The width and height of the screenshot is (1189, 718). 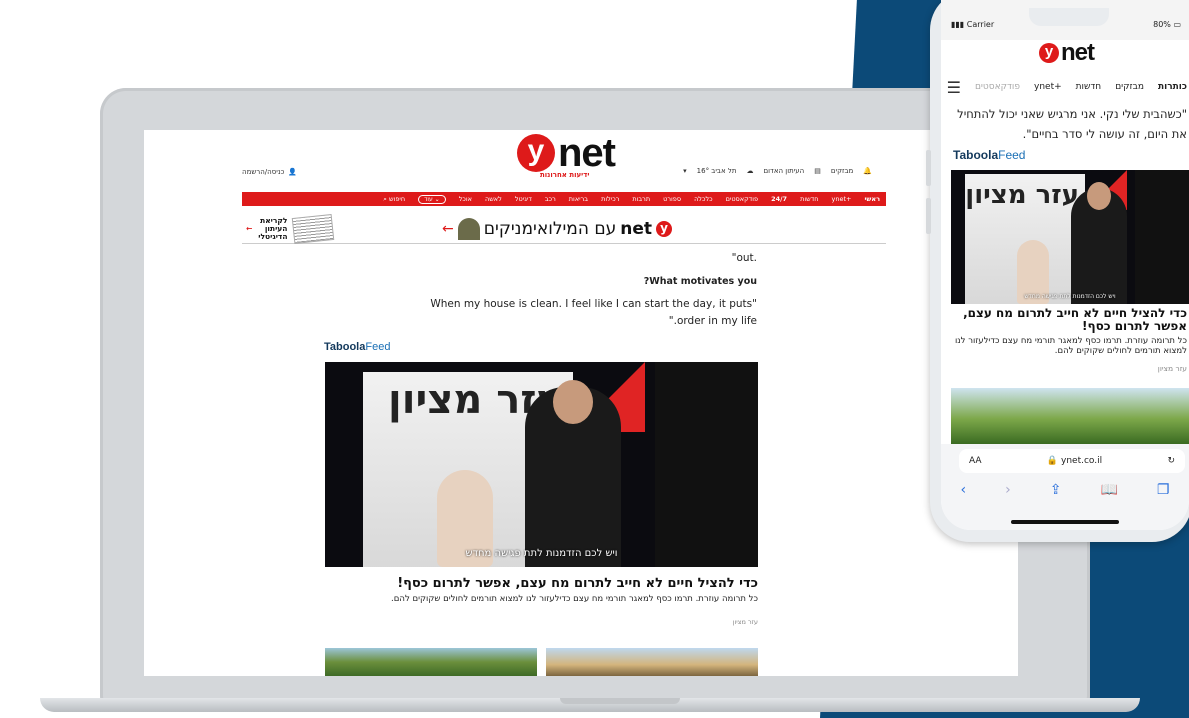 What do you see at coordinates (523, 199) in the screenshot?
I see `nav-item-digital: דיגיטל` at bounding box center [523, 199].